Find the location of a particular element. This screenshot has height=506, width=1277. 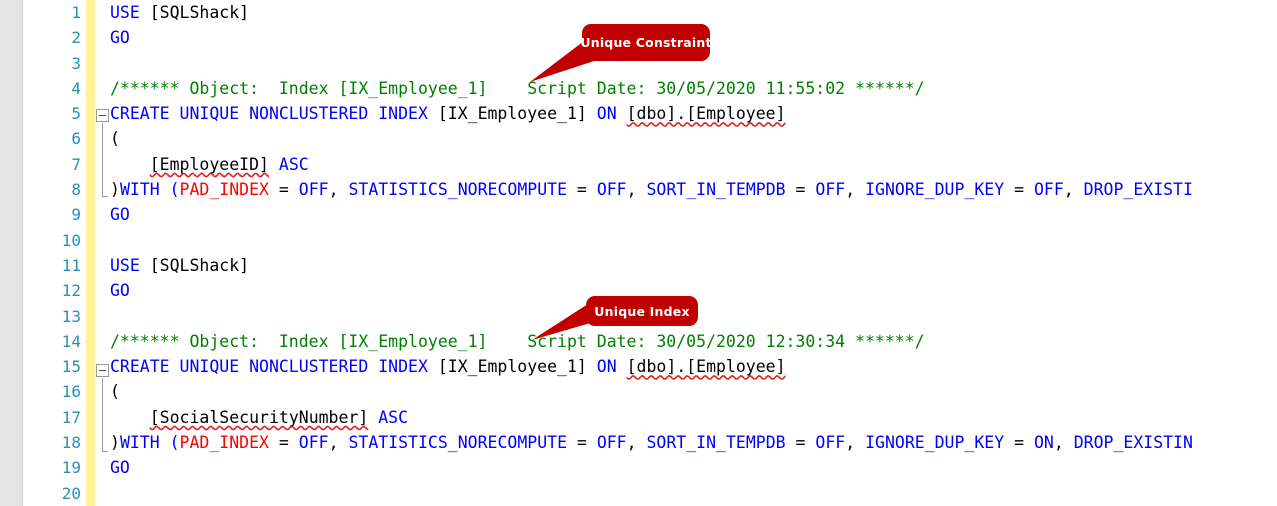

code-line: 16 ( is located at coordinates (638, 391).